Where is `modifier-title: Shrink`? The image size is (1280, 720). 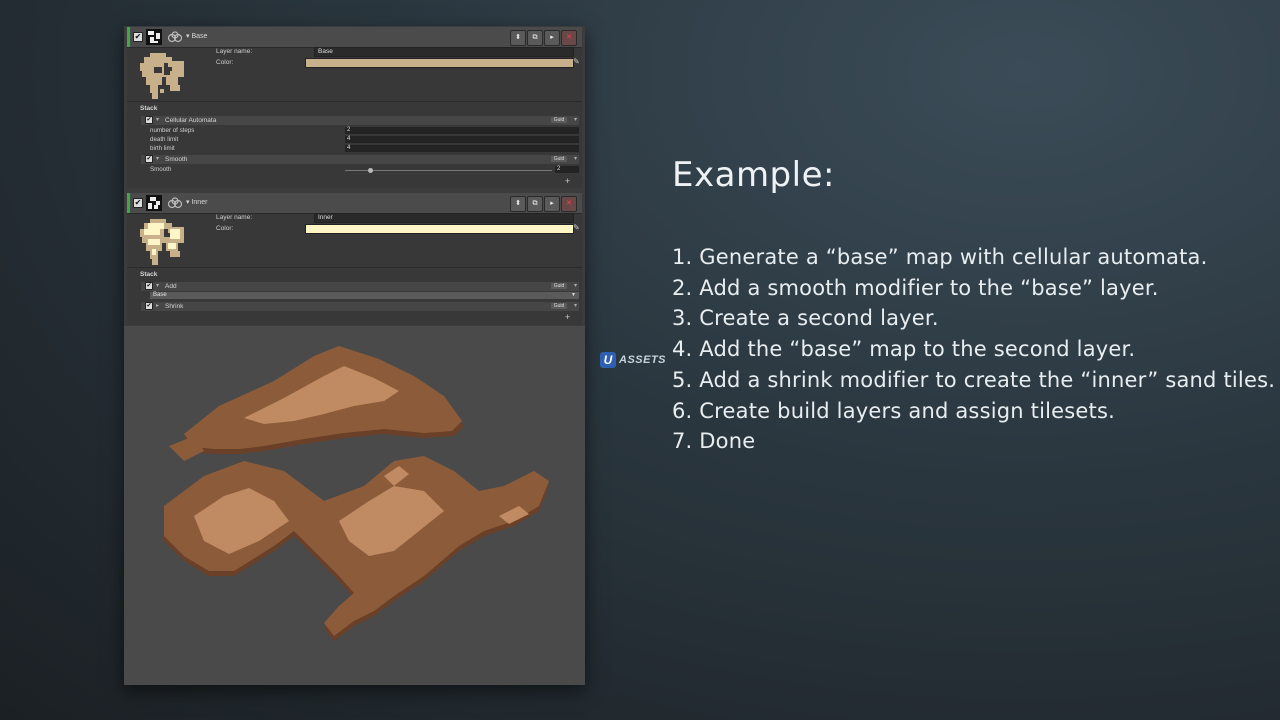 modifier-title: Shrink is located at coordinates (174, 306).